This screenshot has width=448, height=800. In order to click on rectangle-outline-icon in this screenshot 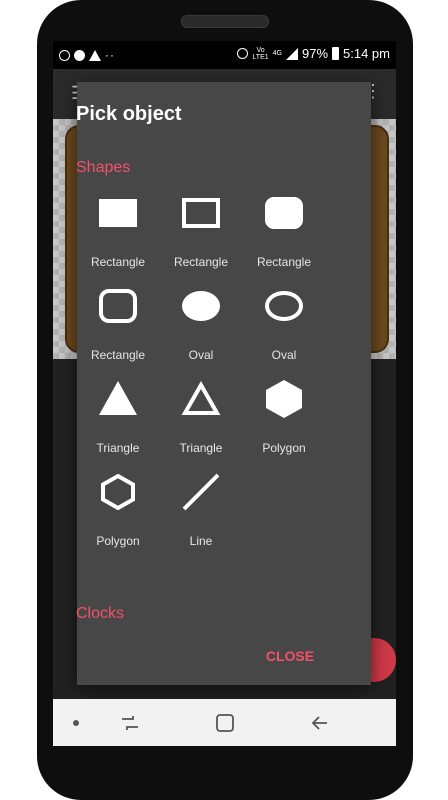, I will do `click(201, 213)`.